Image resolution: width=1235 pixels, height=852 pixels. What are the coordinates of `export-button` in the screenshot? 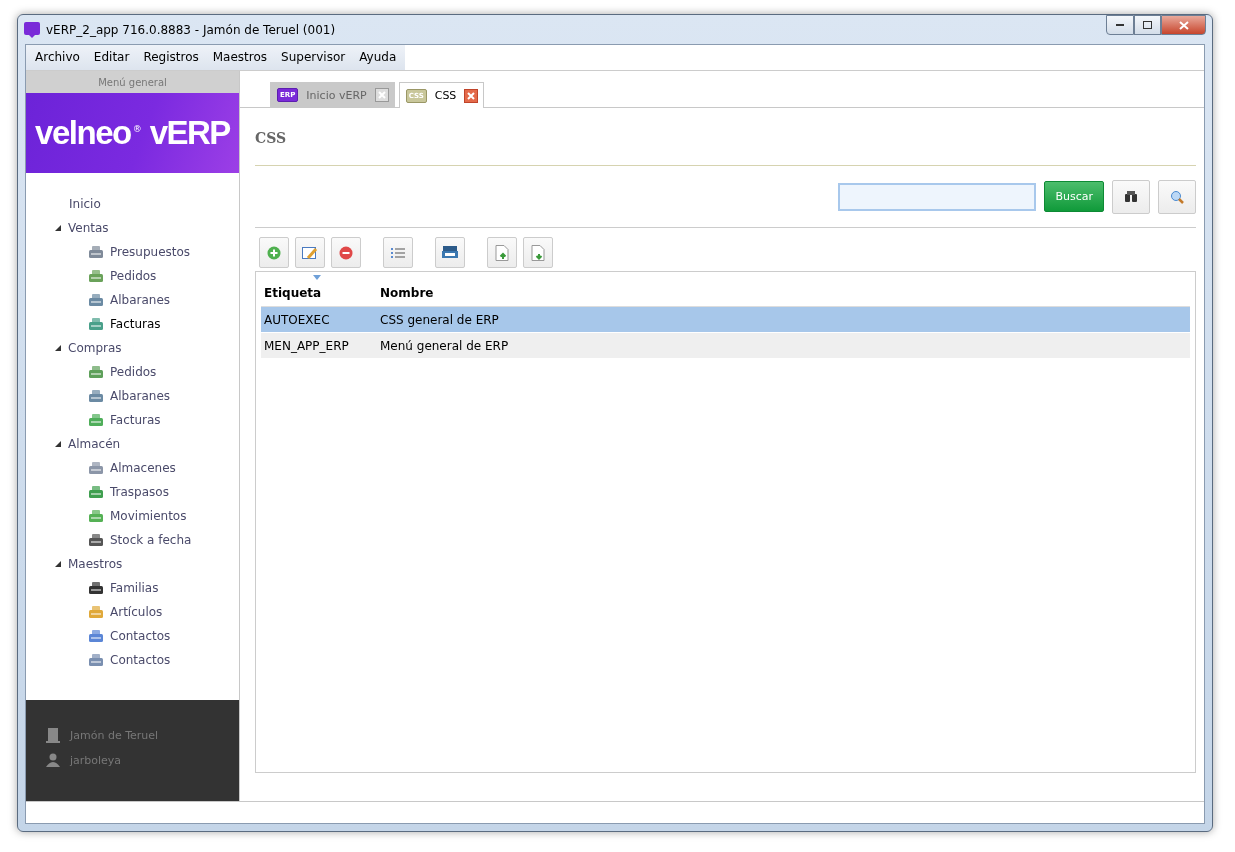 It's located at (502, 252).